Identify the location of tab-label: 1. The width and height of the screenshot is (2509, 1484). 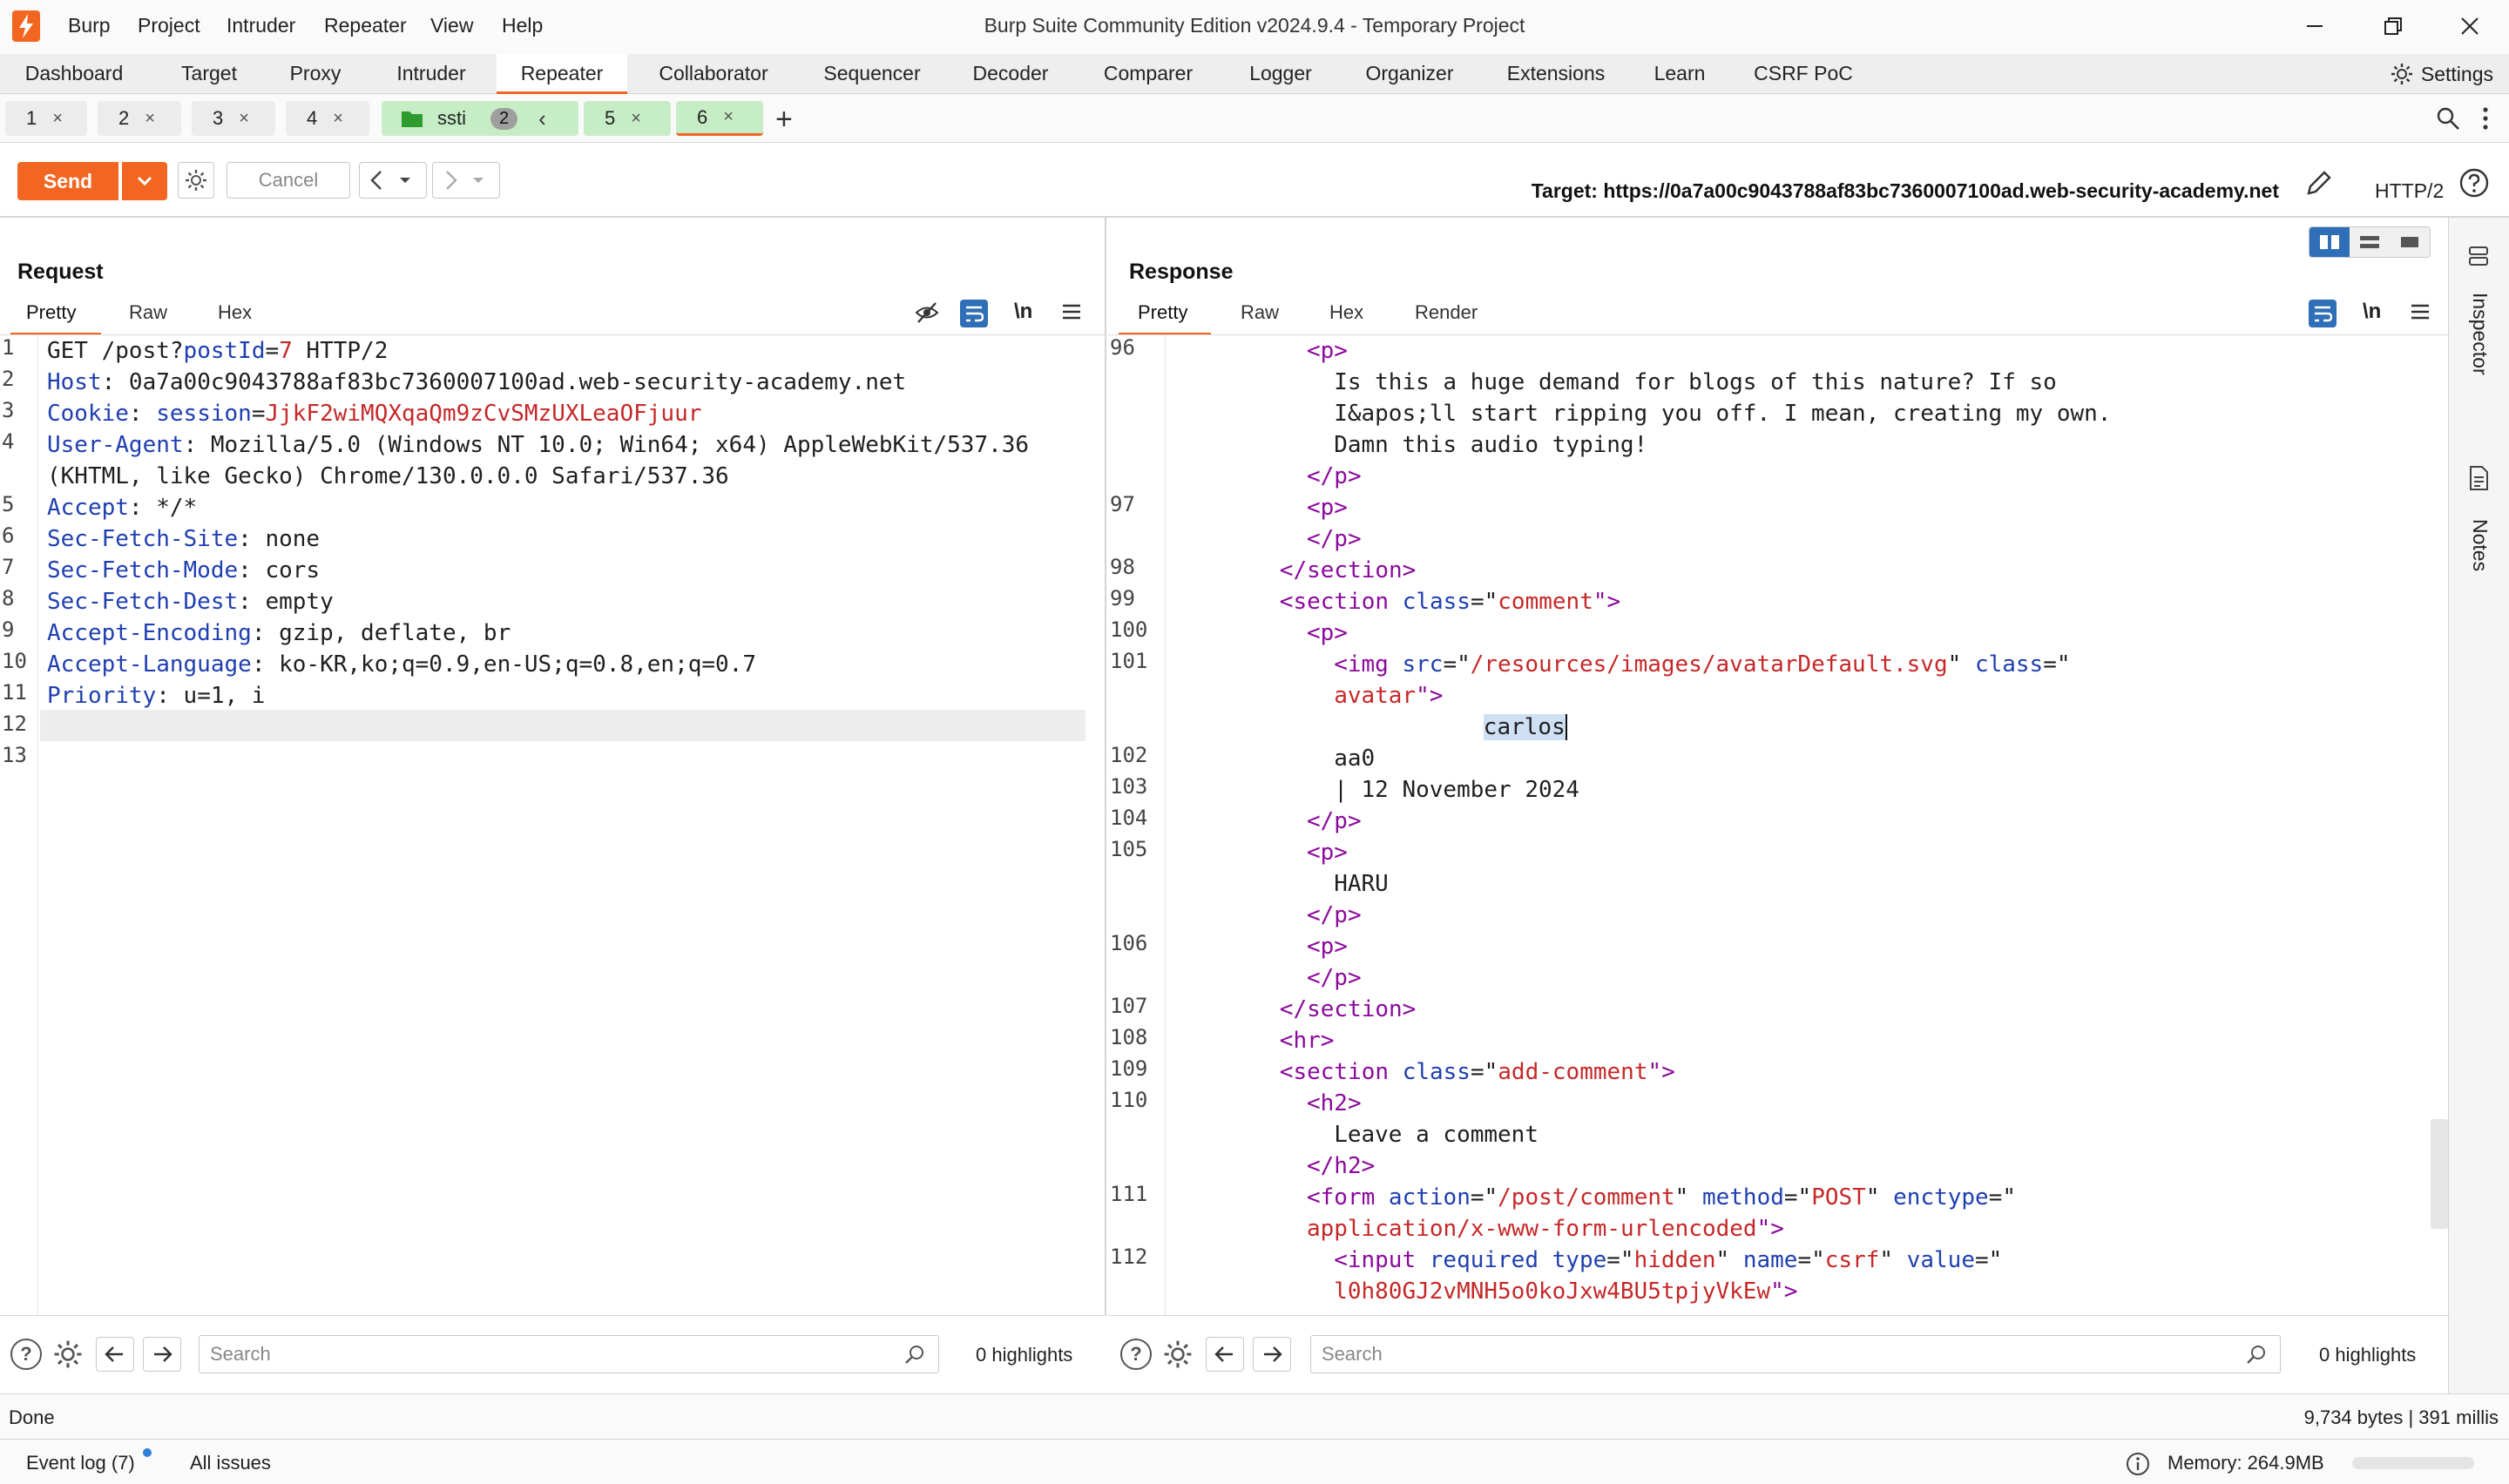
(31, 118).